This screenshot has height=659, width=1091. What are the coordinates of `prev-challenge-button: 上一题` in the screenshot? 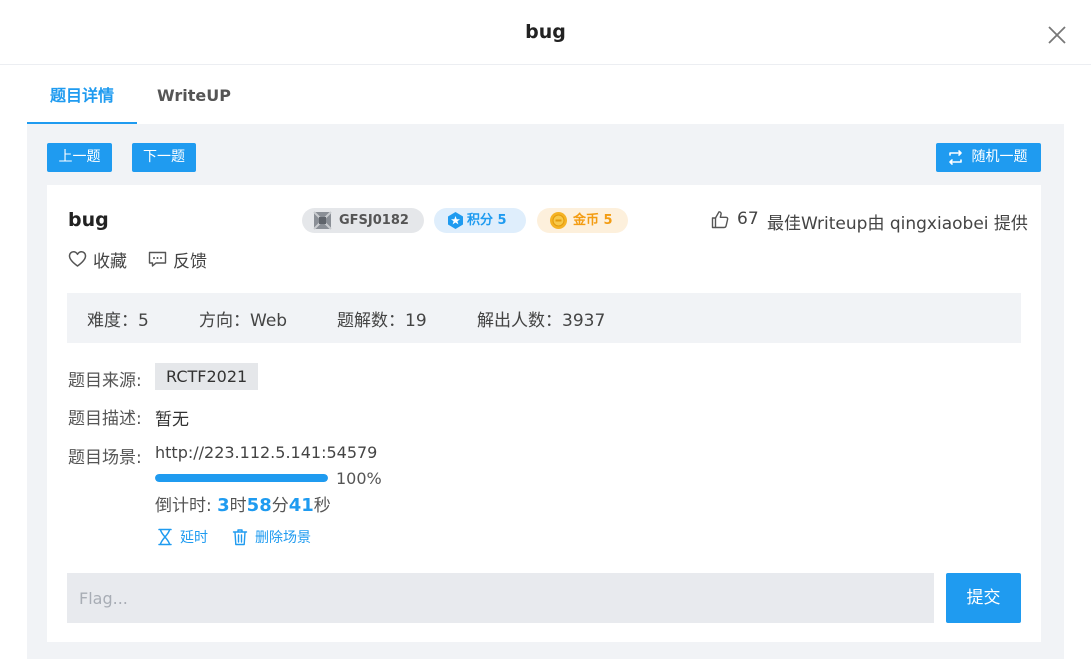 It's located at (79, 157).